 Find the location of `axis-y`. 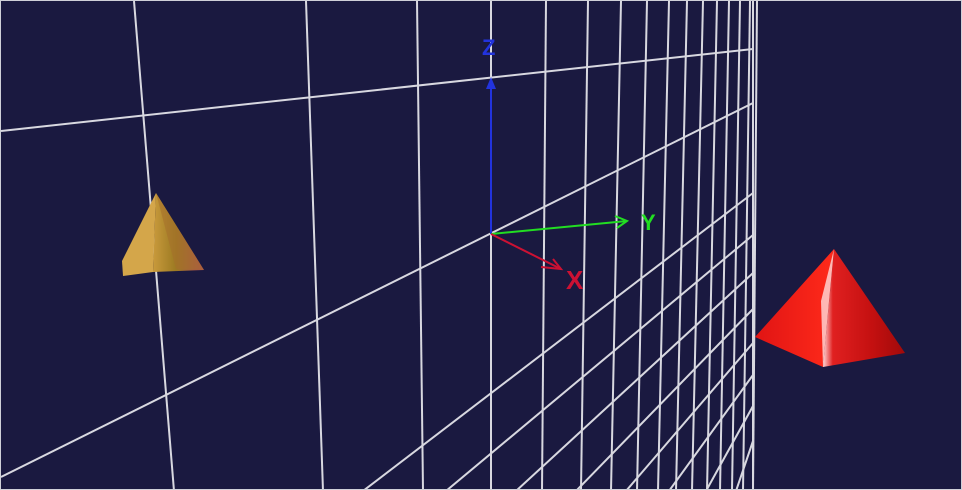

axis-y is located at coordinates (560, 225).